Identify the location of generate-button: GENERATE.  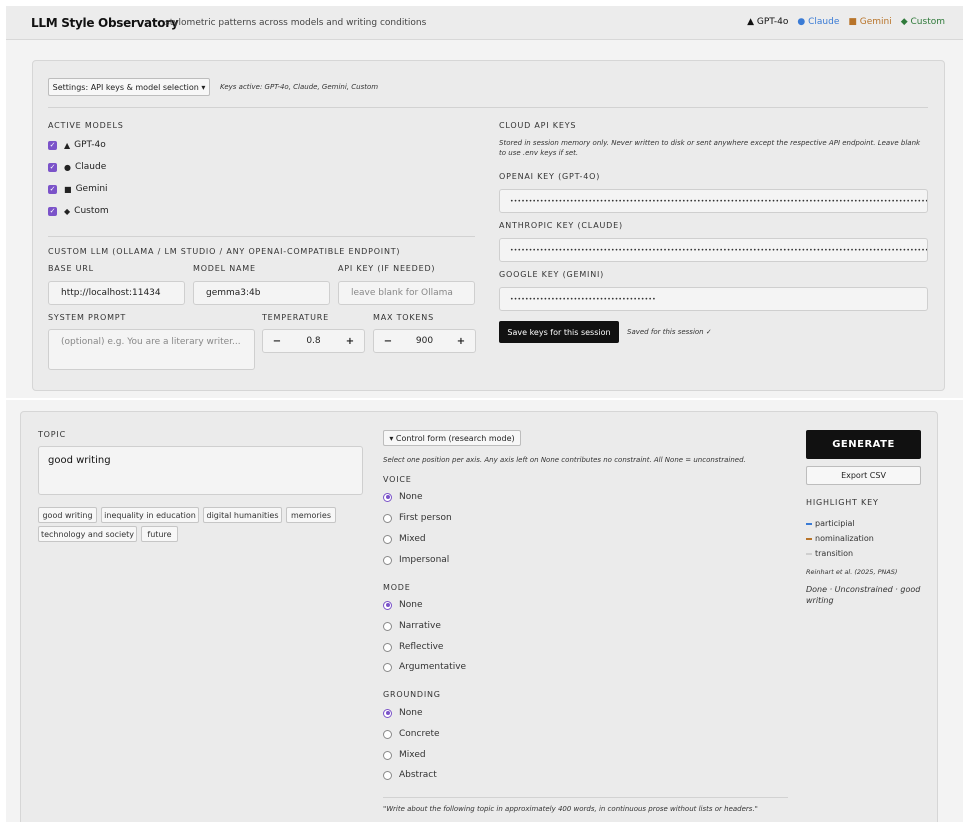
(863, 444).